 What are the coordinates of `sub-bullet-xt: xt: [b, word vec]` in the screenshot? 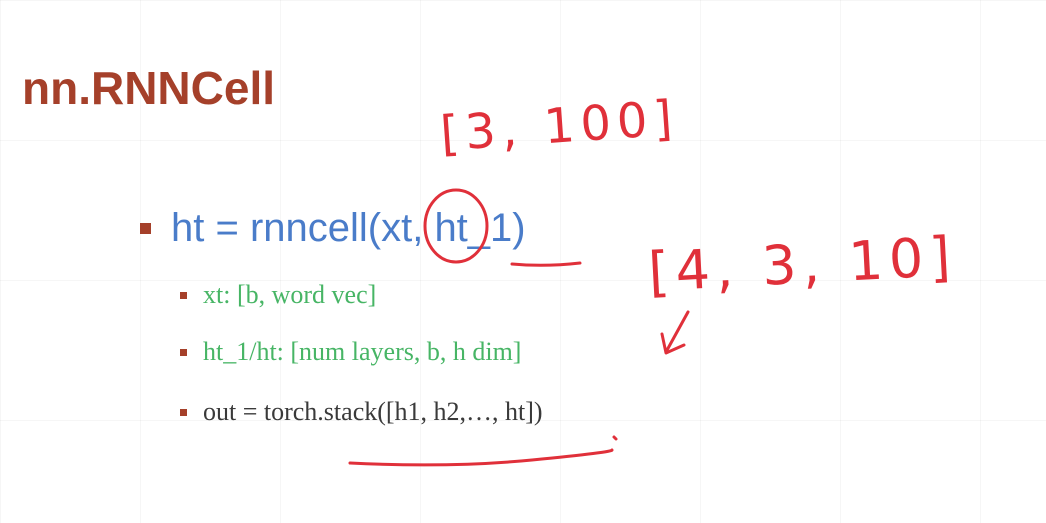 It's located at (278, 295).